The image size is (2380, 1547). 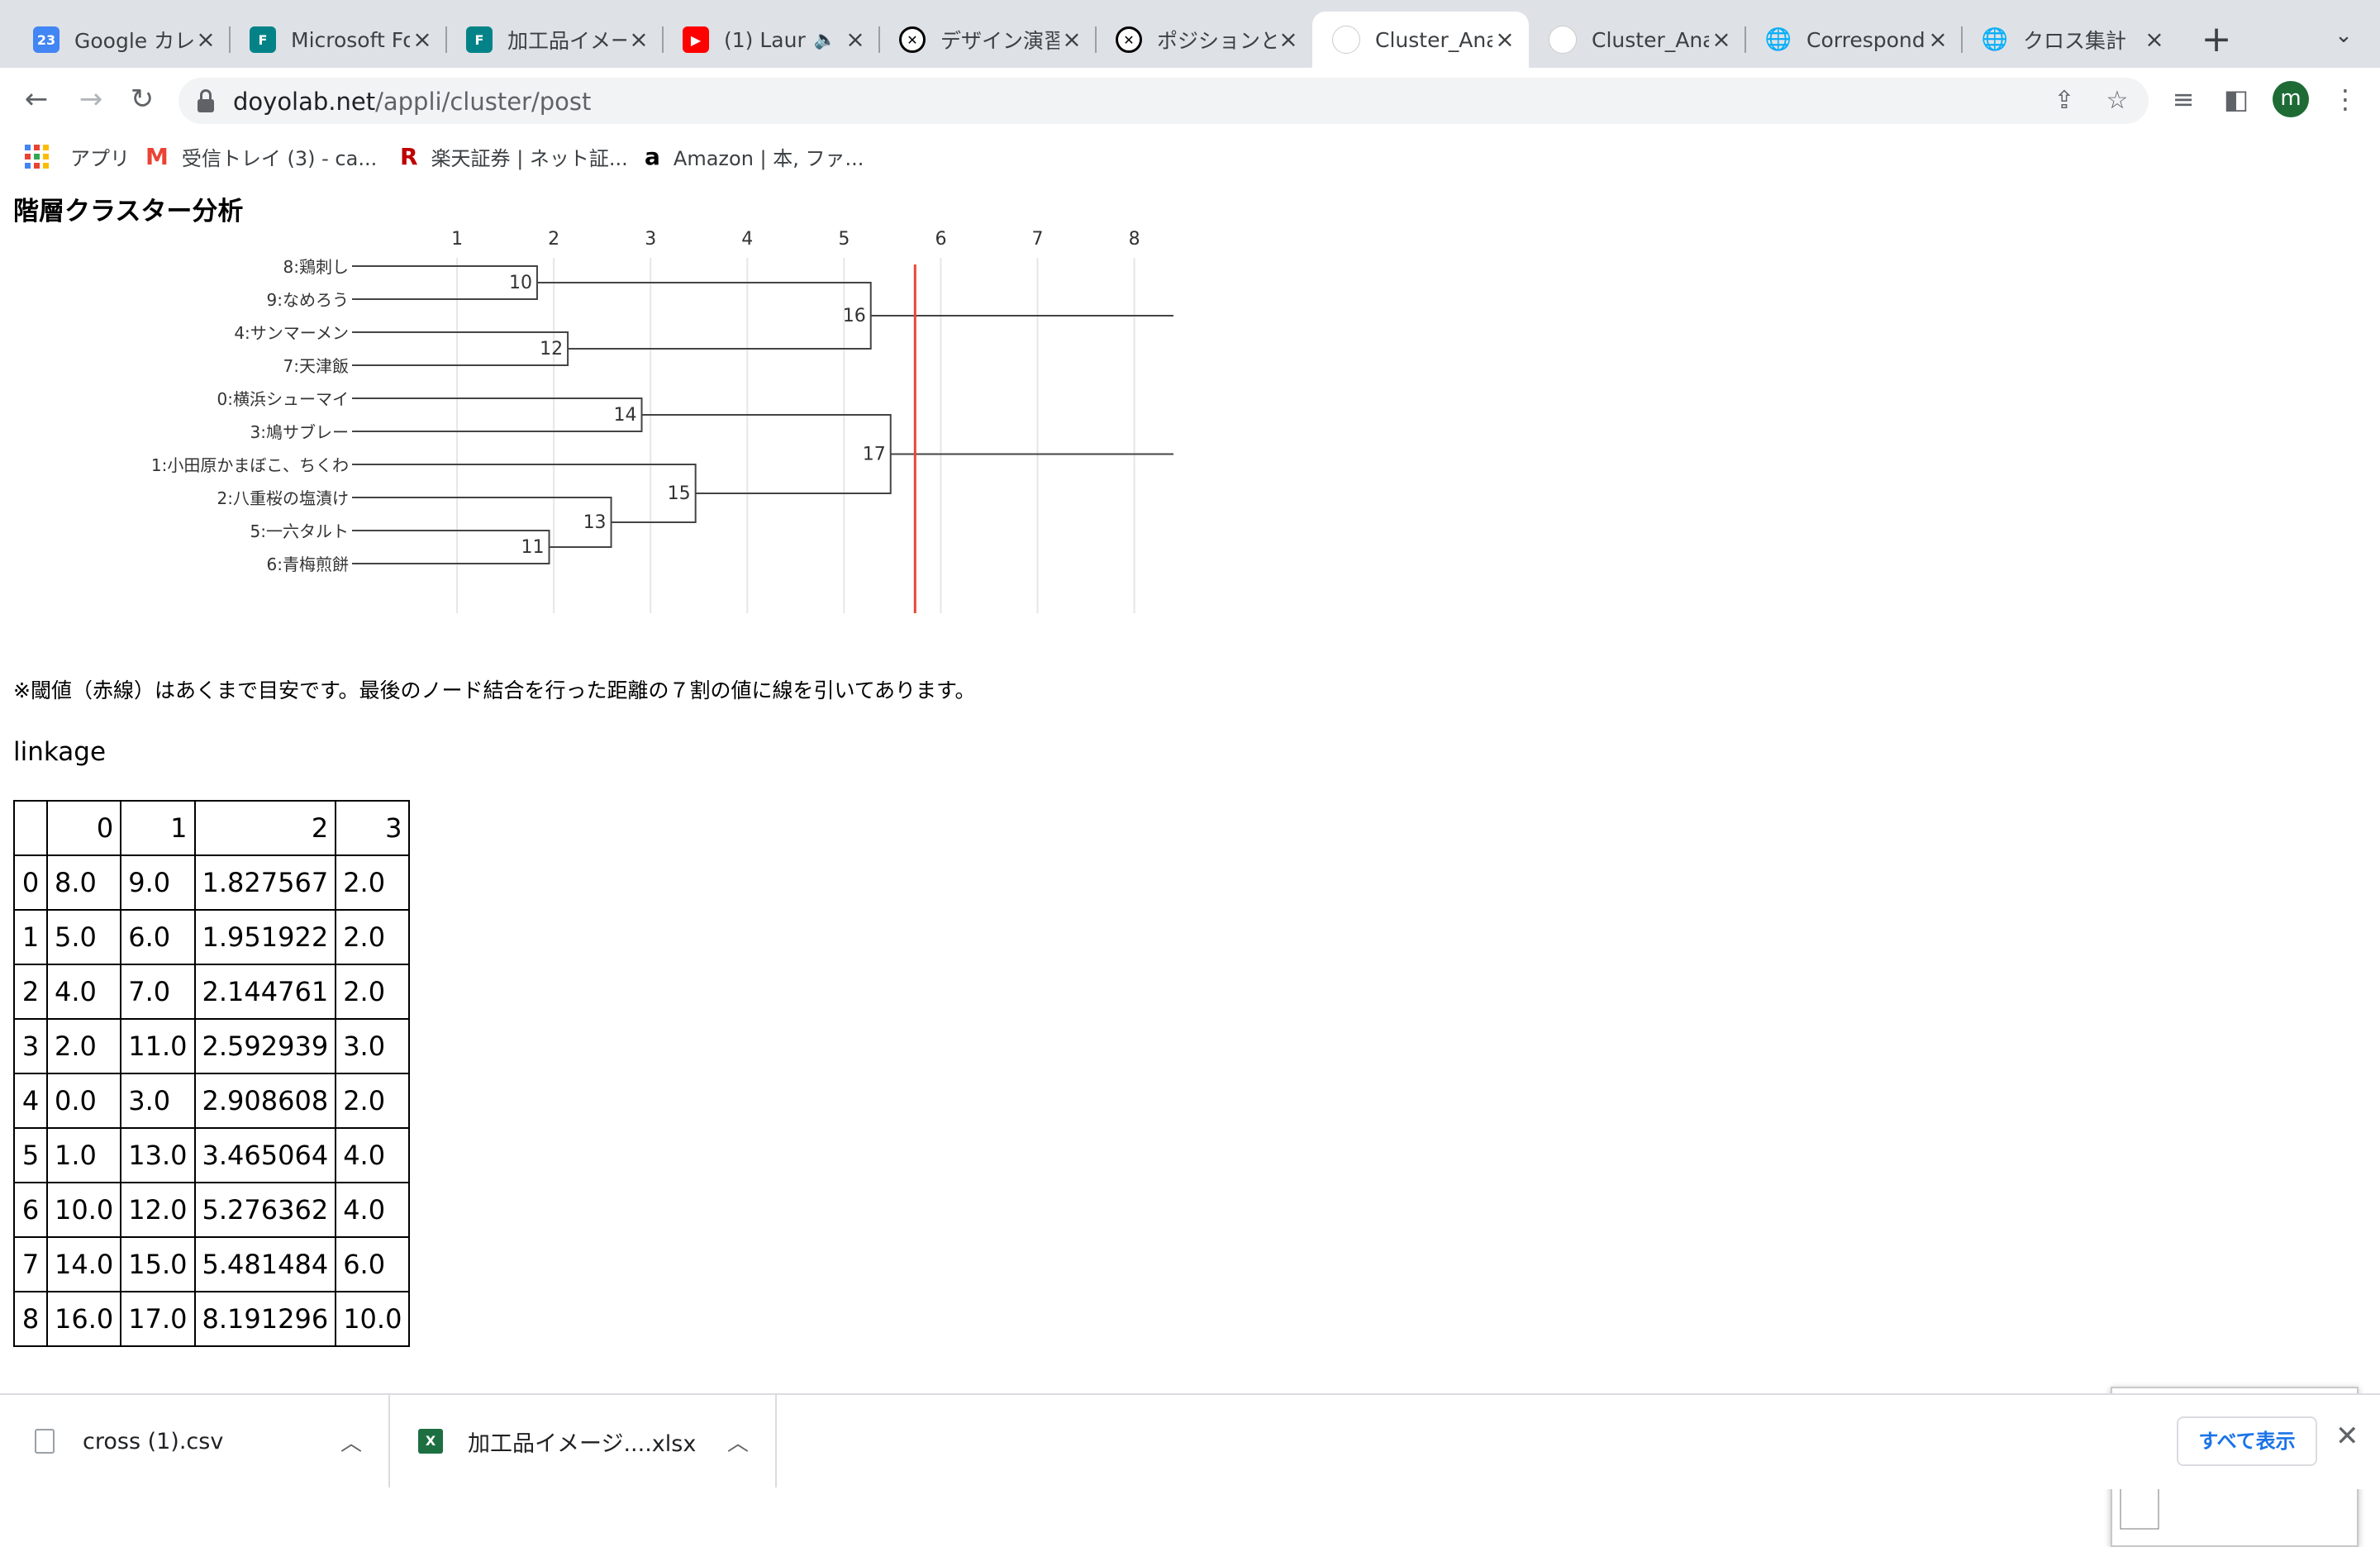 I want to click on download-item: X 加工品イメージ....xlsx ︿, so click(x=583, y=1441).